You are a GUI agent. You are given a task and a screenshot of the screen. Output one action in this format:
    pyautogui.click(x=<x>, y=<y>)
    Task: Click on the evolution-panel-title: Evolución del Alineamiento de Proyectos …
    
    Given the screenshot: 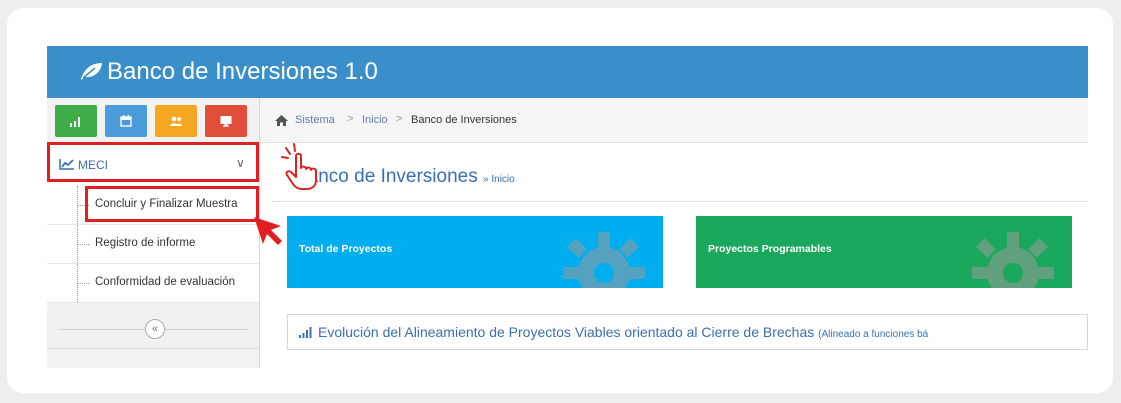 What is the action you would take?
    pyautogui.click(x=623, y=332)
    